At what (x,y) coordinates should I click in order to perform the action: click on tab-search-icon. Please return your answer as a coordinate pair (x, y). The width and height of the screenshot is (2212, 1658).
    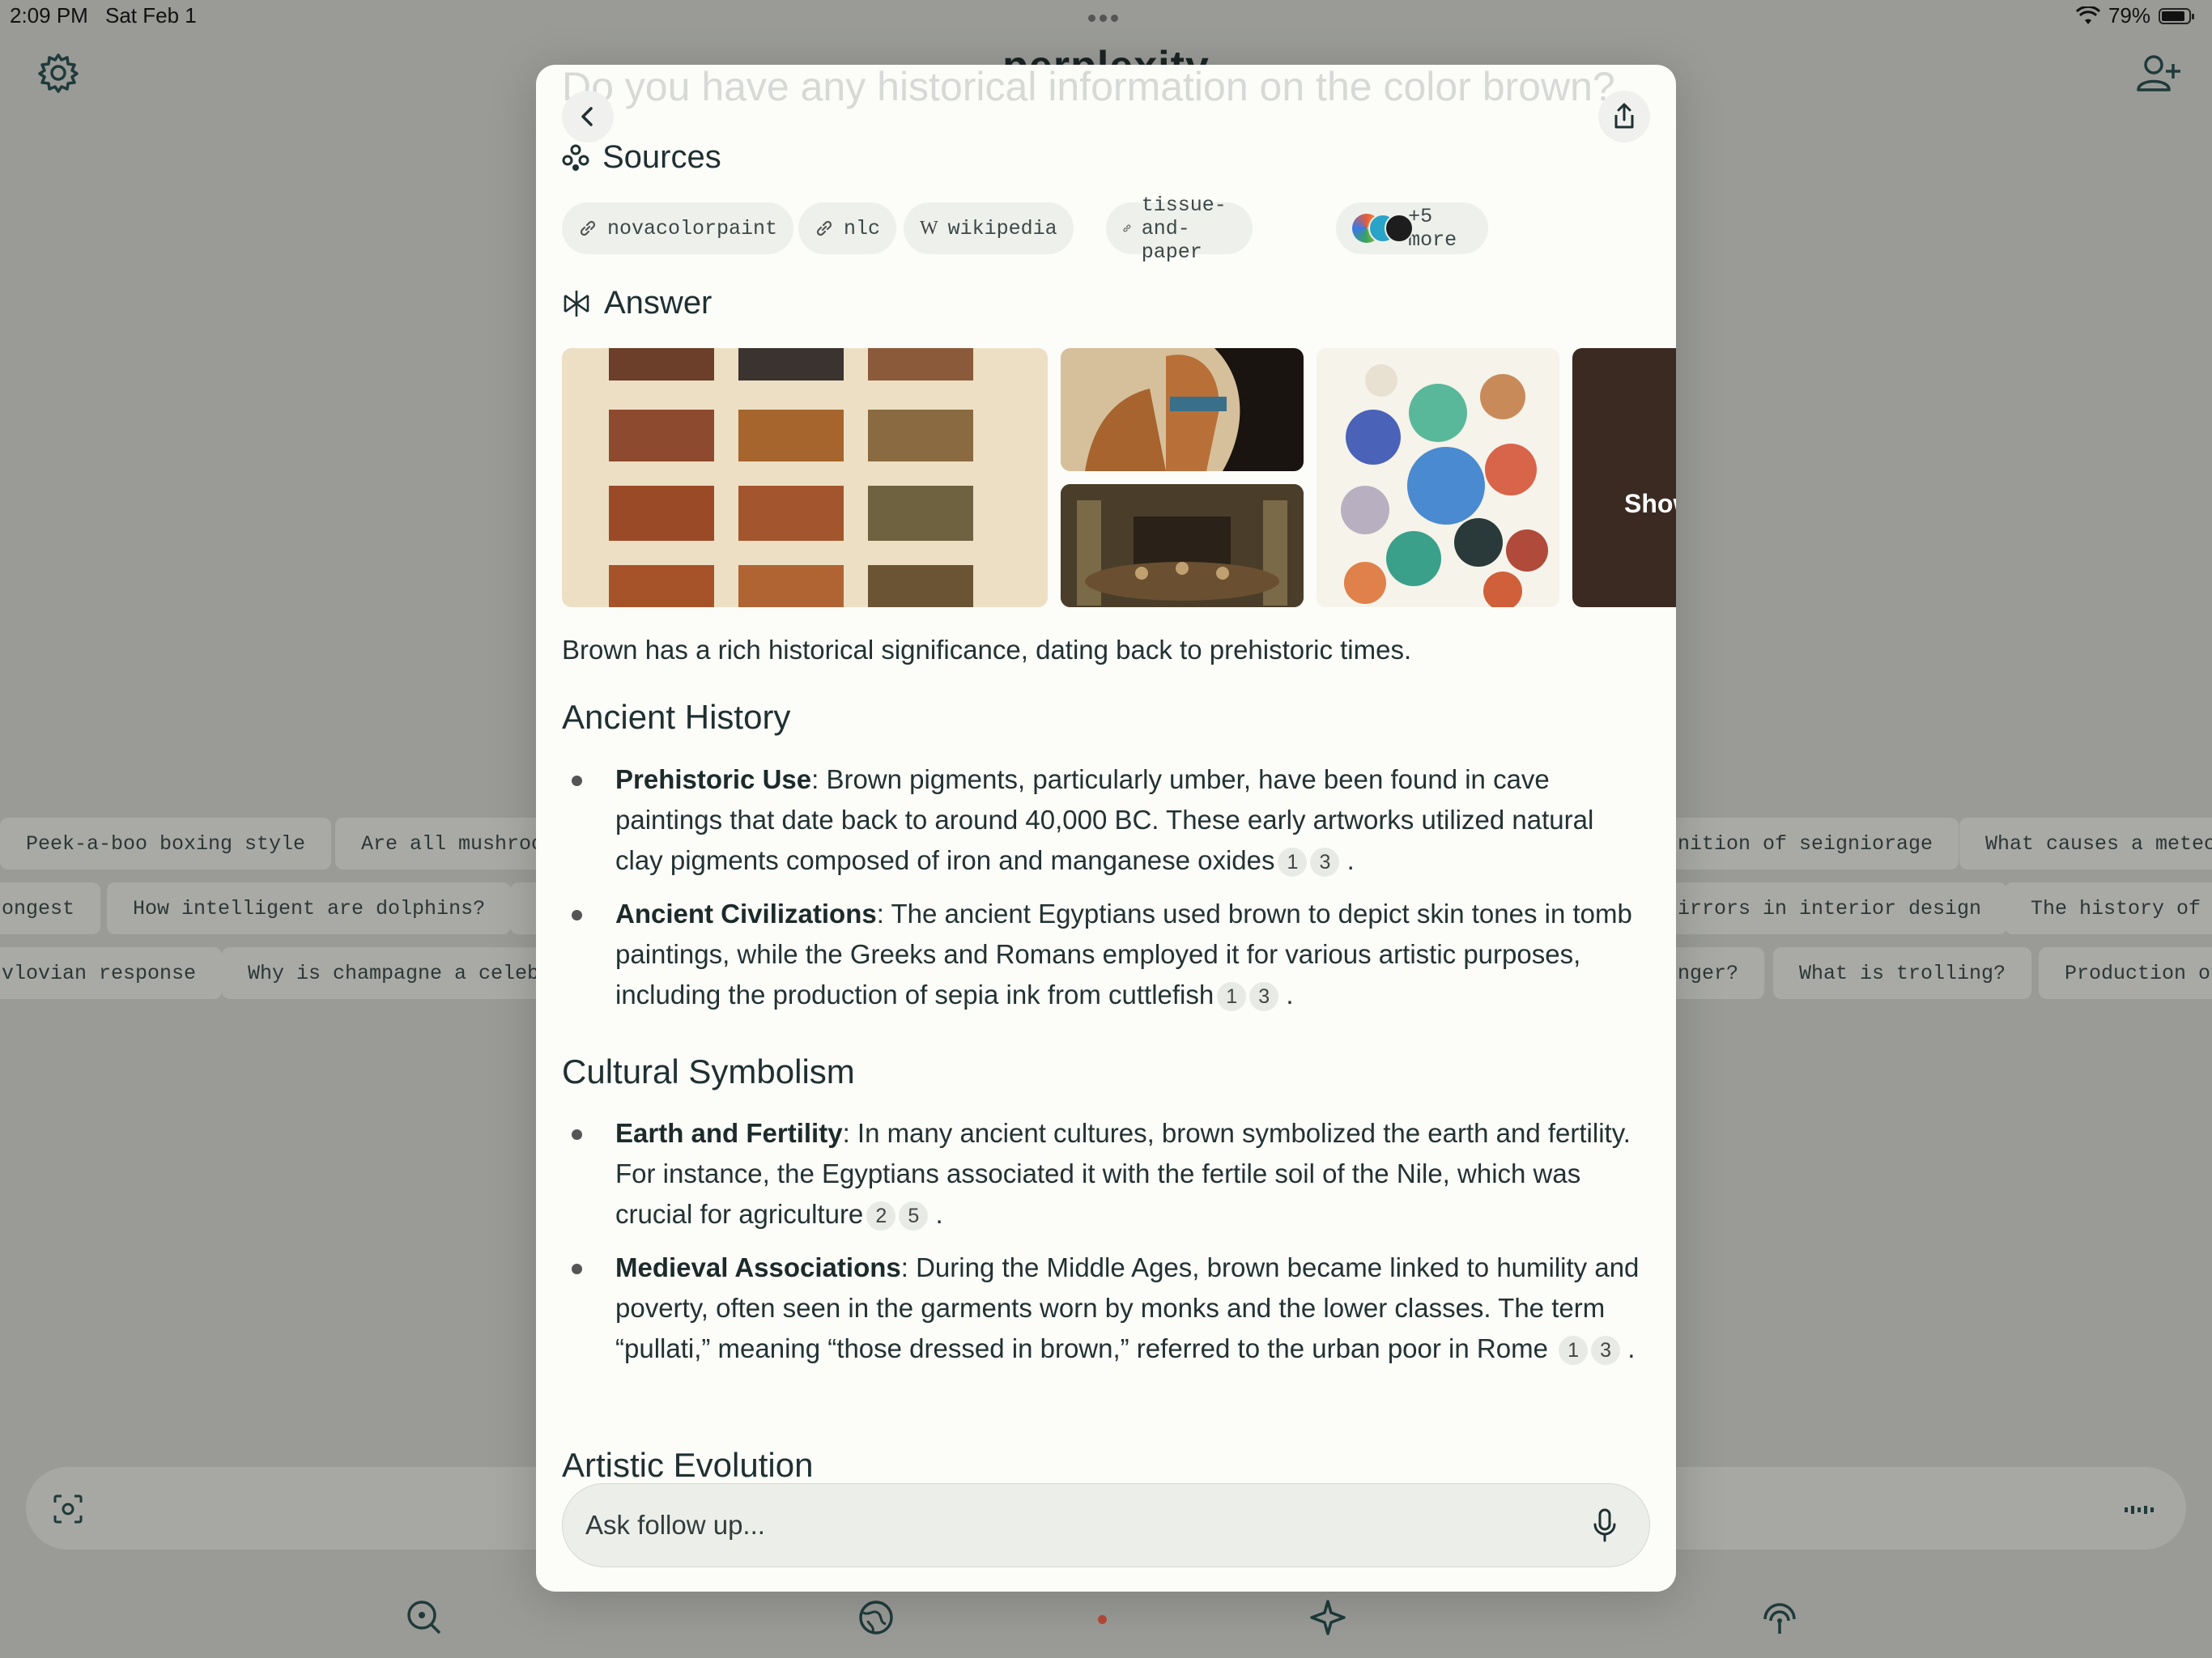
    Looking at the image, I should click on (425, 1617).